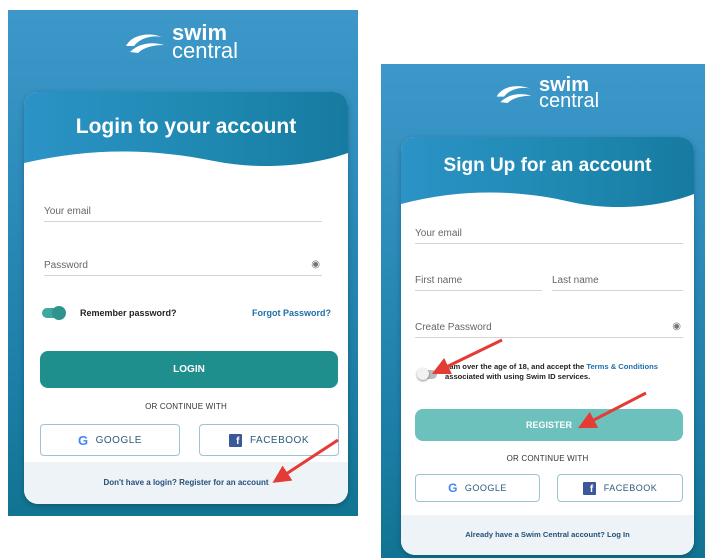 The width and height of the screenshot is (707, 560). What do you see at coordinates (676, 326) in the screenshot?
I see `show-create-password-eye-icon: ◉` at bounding box center [676, 326].